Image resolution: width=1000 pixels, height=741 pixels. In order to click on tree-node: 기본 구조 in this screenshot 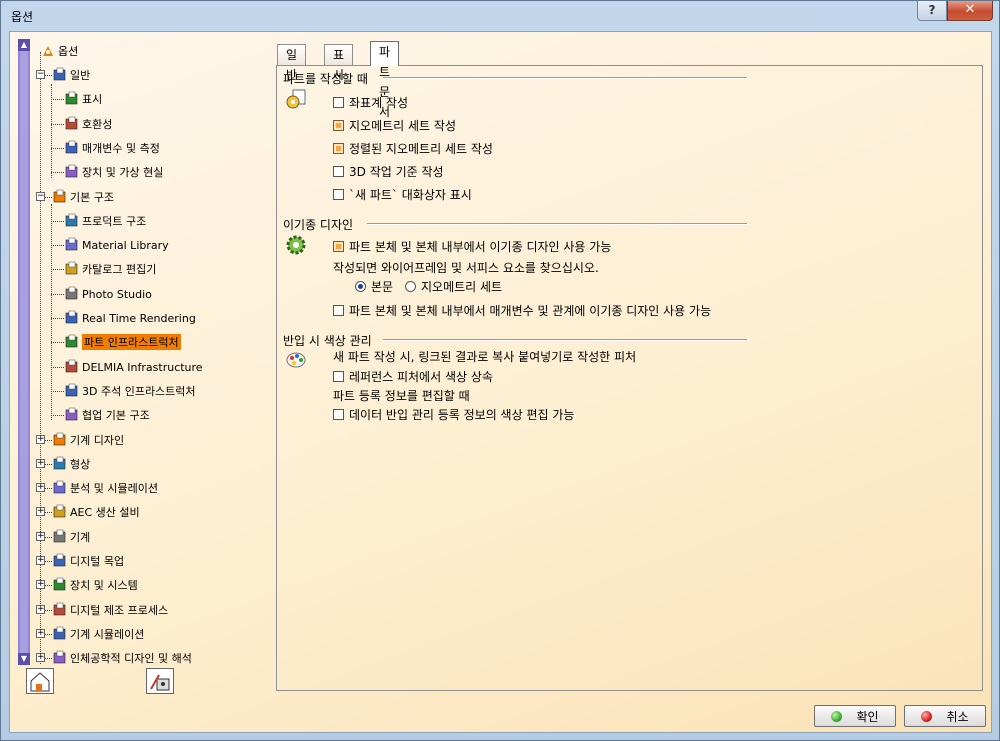, I will do `click(83, 197)`.